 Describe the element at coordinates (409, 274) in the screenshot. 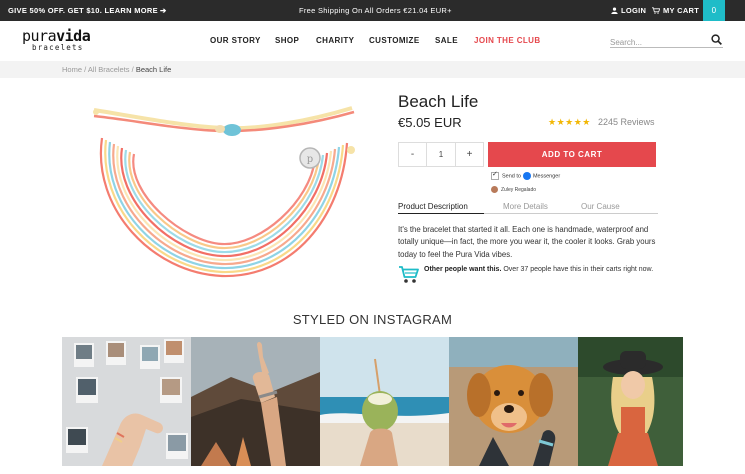

I see `shopping-cart-icon` at that location.